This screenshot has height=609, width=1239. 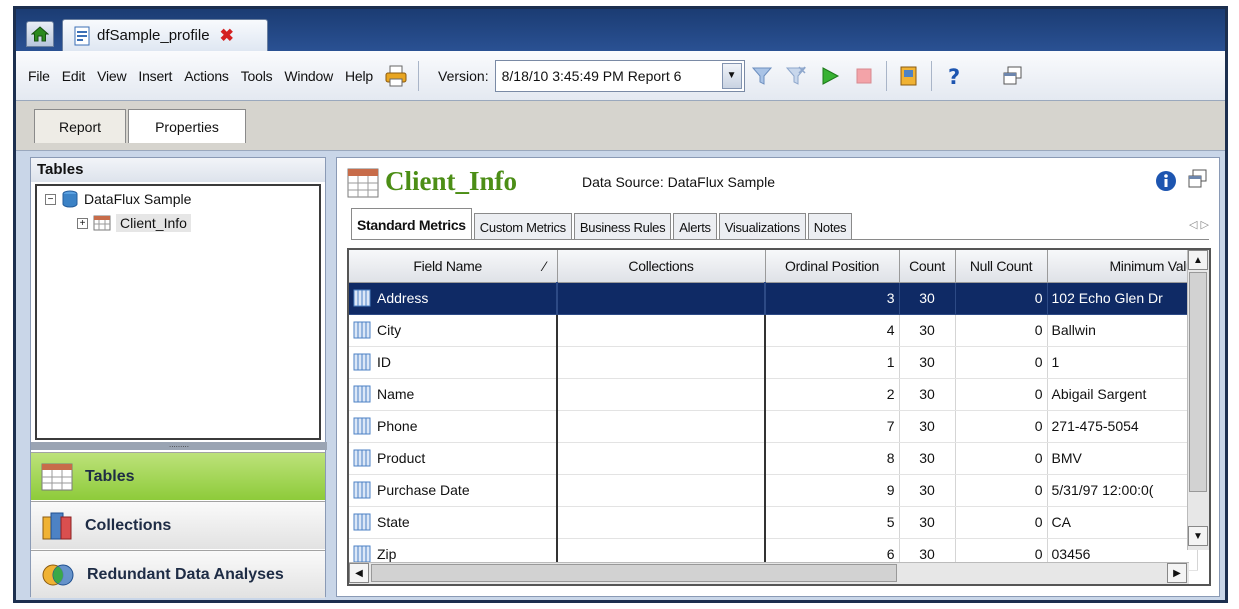 I want to click on column-header-collections: Collections, so click(x=661, y=266).